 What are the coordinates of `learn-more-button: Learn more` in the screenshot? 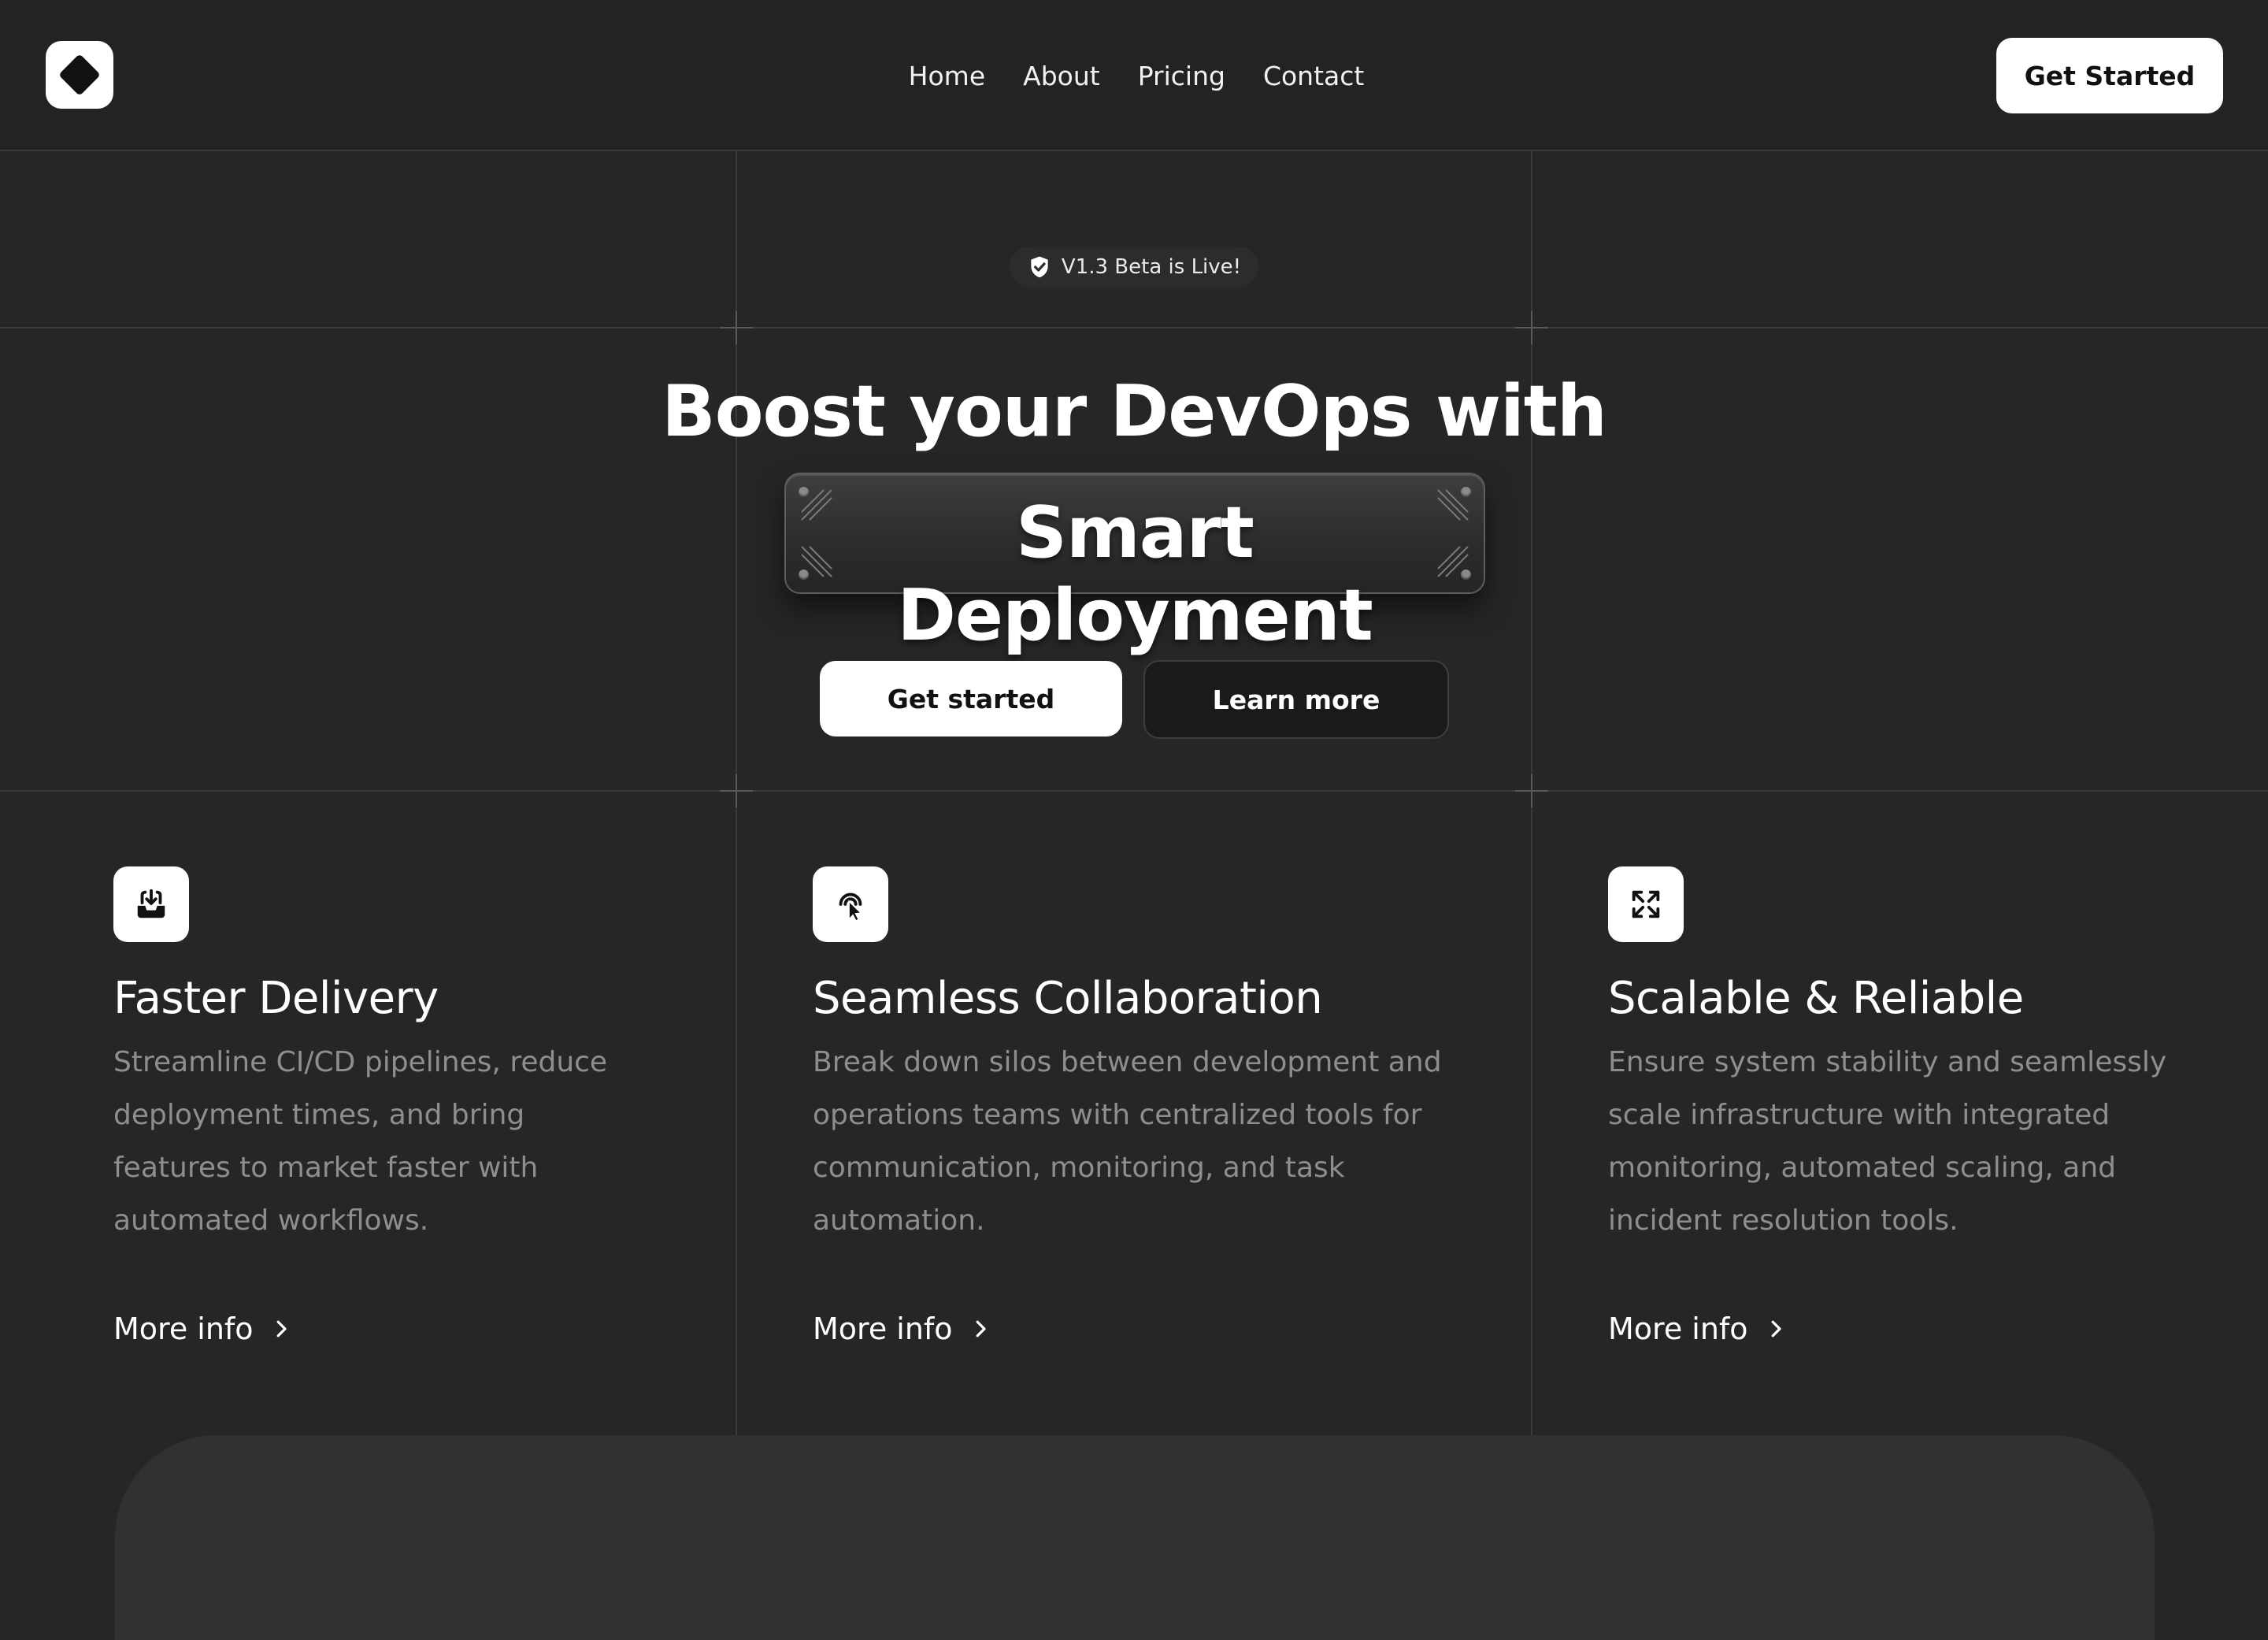 It's located at (1296, 699).